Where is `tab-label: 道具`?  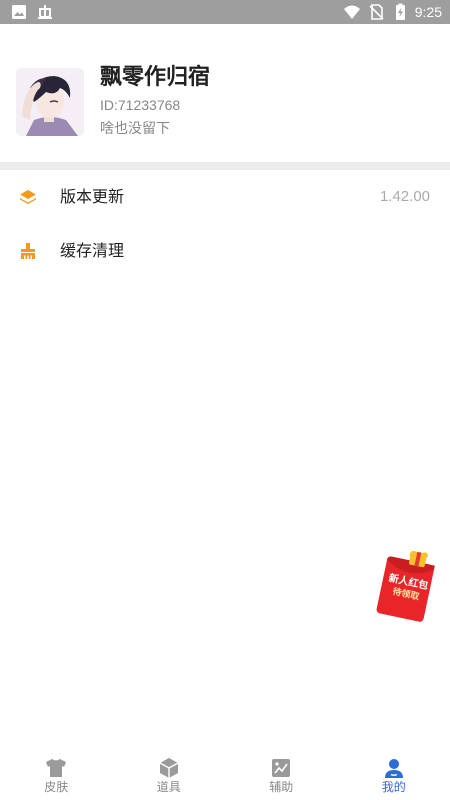 tab-label: 道具 is located at coordinates (168, 787).